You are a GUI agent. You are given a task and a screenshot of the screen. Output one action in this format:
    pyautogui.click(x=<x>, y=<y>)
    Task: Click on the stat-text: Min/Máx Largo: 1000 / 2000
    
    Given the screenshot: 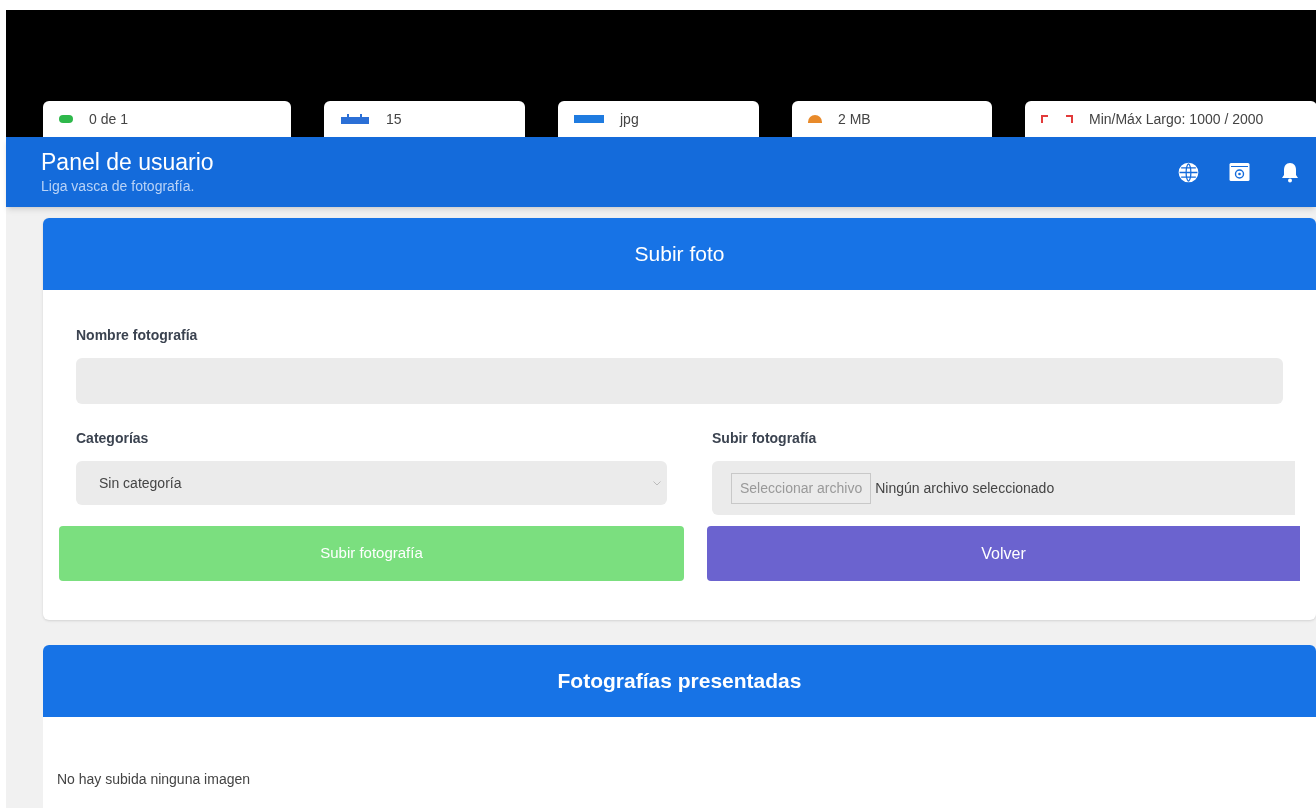 What is the action you would take?
    pyautogui.click(x=1176, y=119)
    